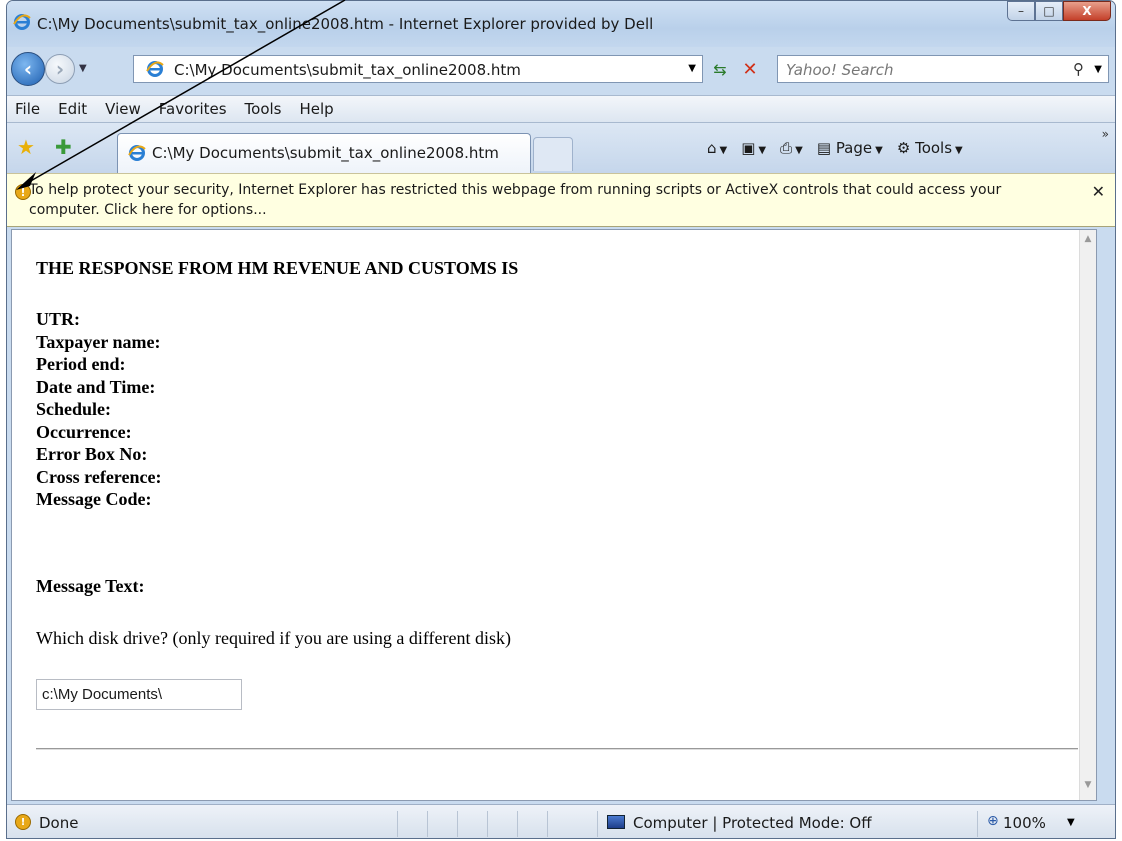  Describe the element at coordinates (1087, 11) in the screenshot. I see `close-button: X` at that location.